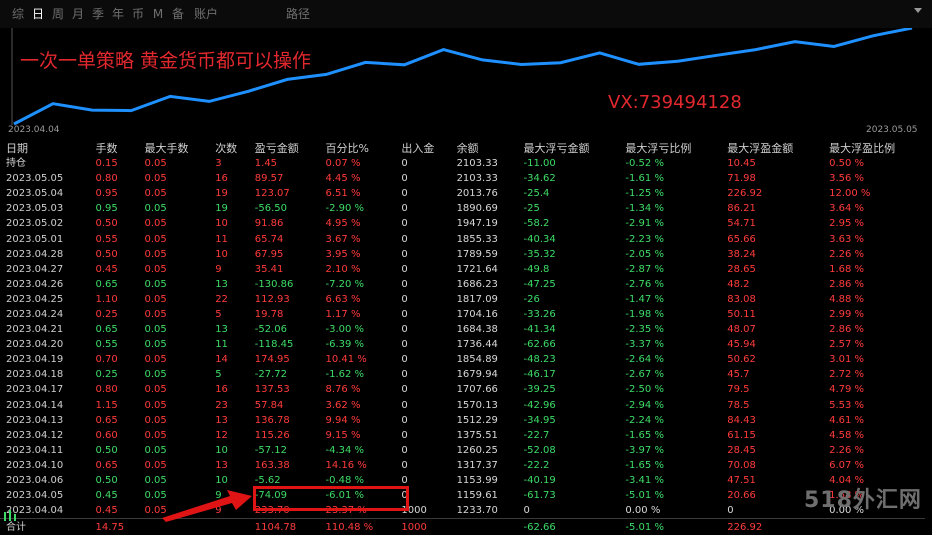  I want to click on cell-max-gain-pct: 6.07 %, so click(847, 465).